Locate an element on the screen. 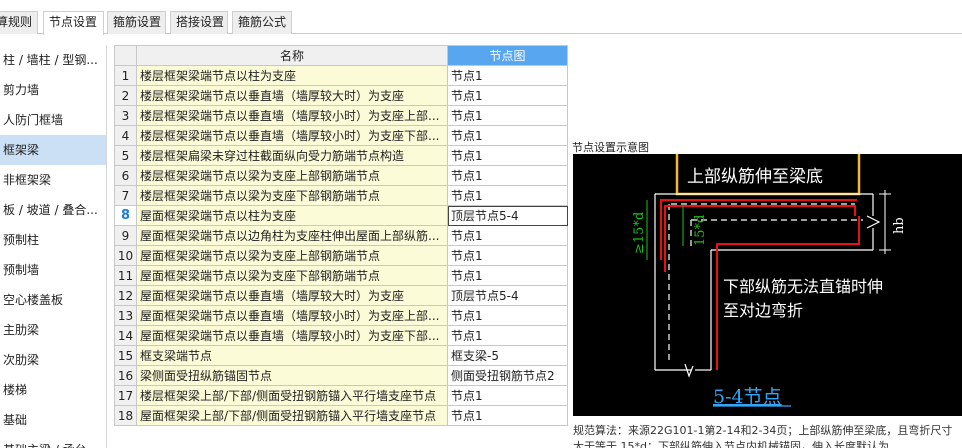 The image size is (962, 448). row-number-header is located at coordinates (125, 55).